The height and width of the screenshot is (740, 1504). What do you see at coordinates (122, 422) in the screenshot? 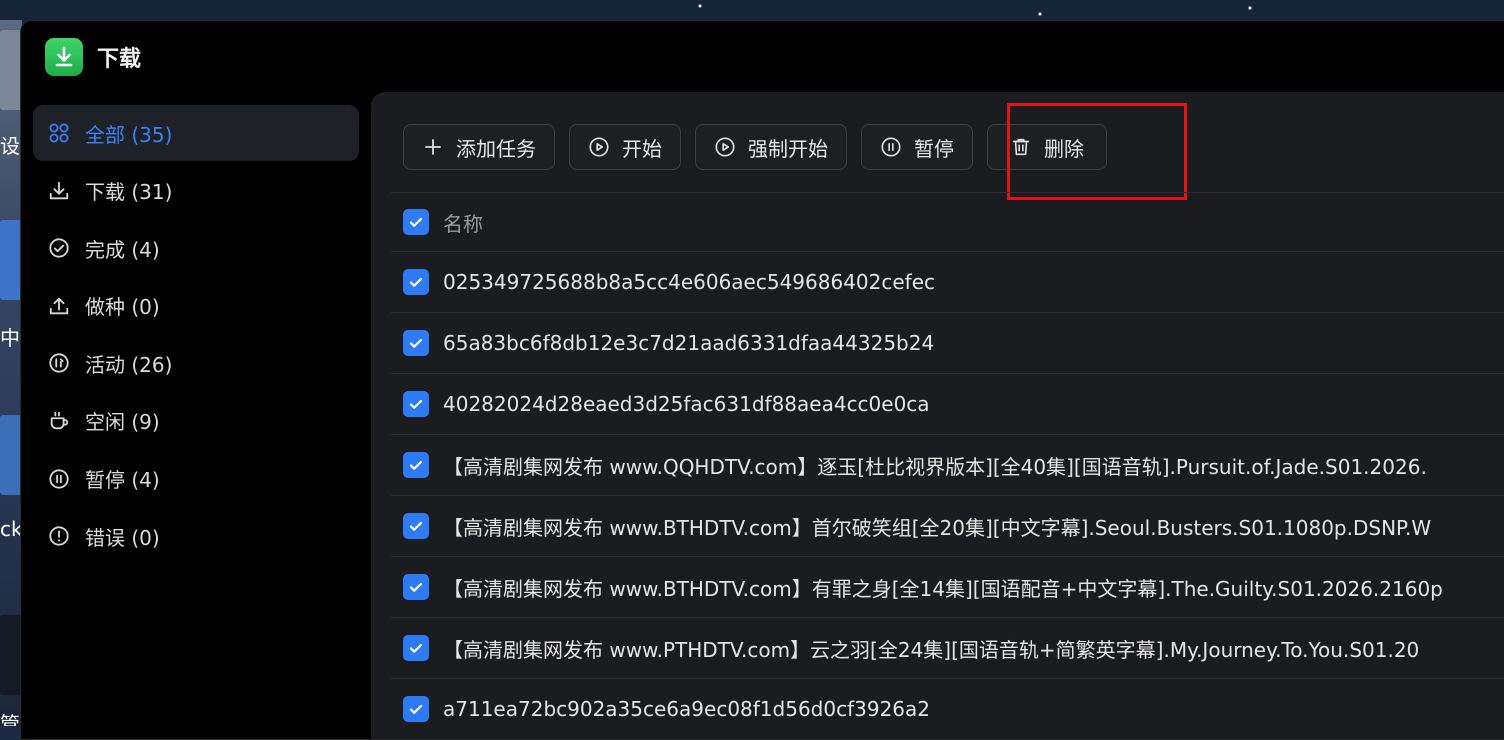
I see `sidebar-item-label: 空闲 (9)` at bounding box center [122, 422].